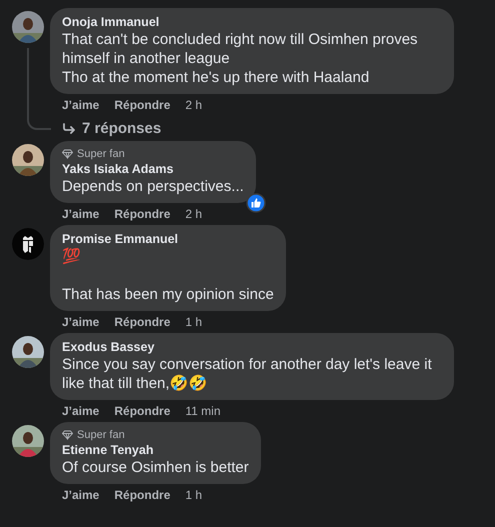 The image size is (495, 527). I want to click on author-name: Yaks Isiaka Adams, so click(153, 169).